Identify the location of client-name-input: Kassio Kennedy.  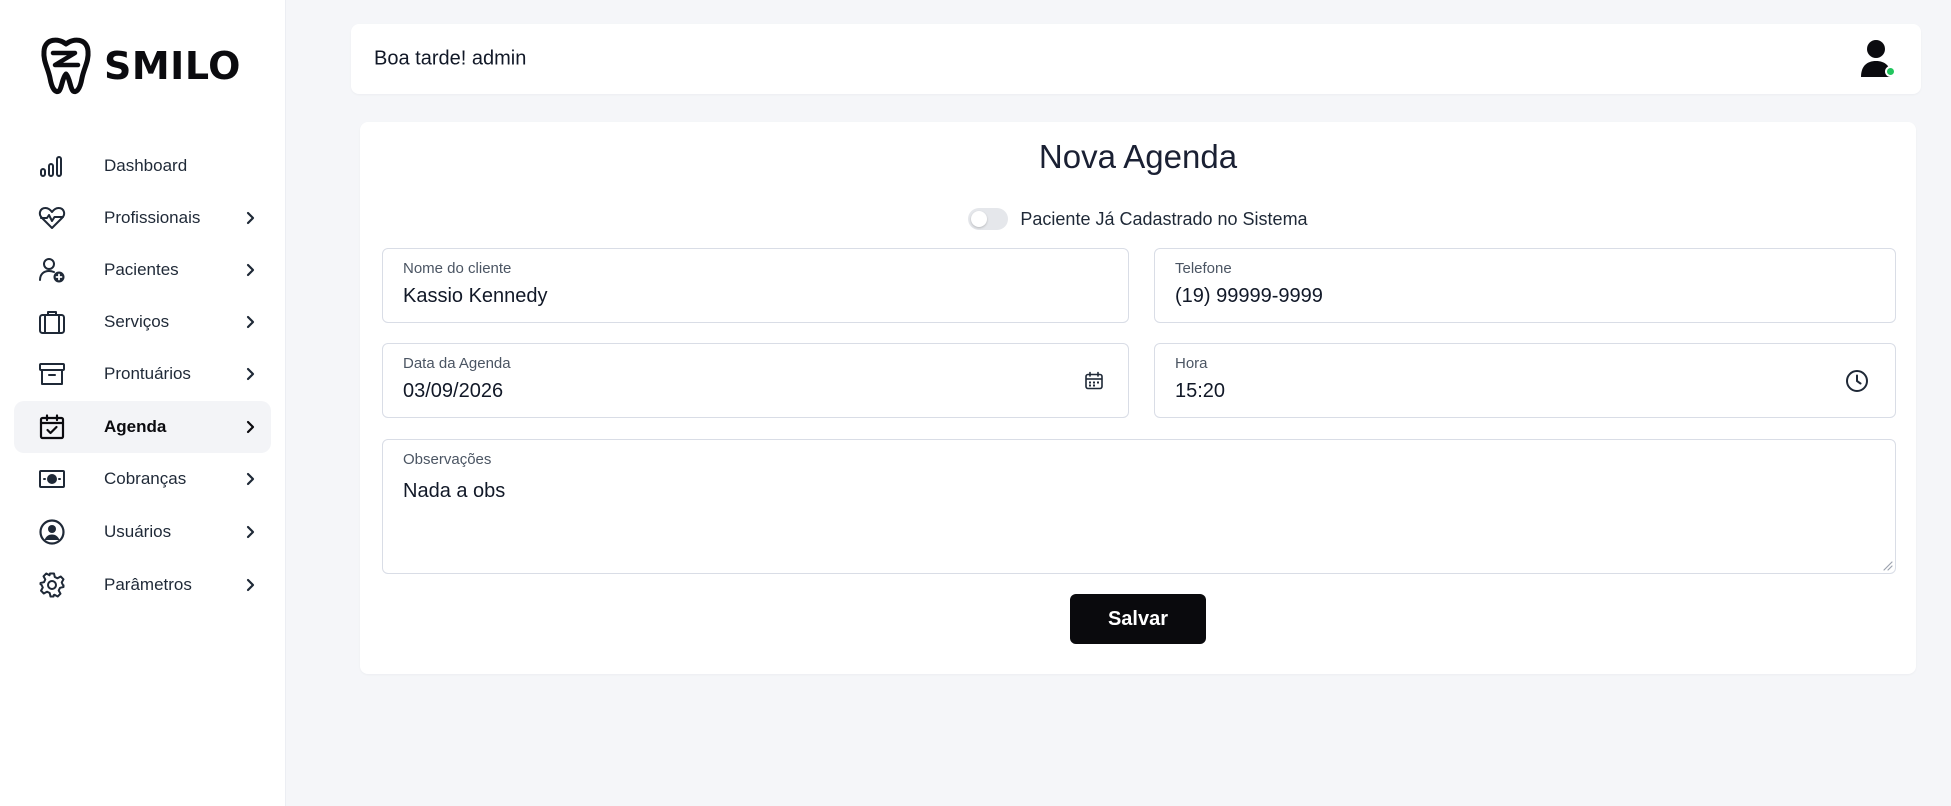
(475, 296).